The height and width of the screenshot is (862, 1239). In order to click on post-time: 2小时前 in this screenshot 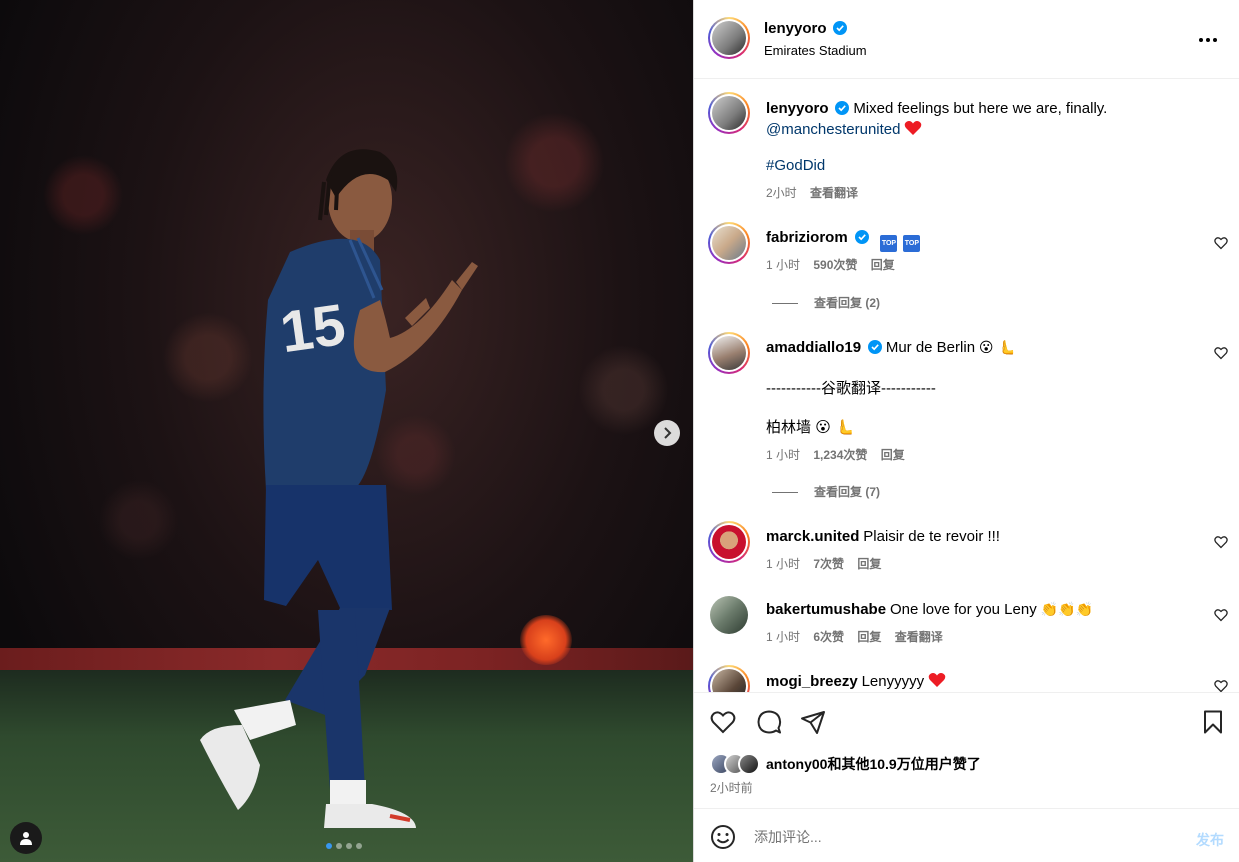, I will do `click(731, 788)`.